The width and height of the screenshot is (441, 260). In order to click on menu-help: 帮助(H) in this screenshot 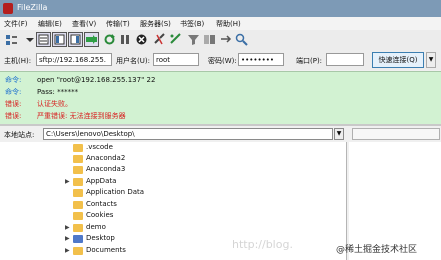, I will do `click(228, 24)`.